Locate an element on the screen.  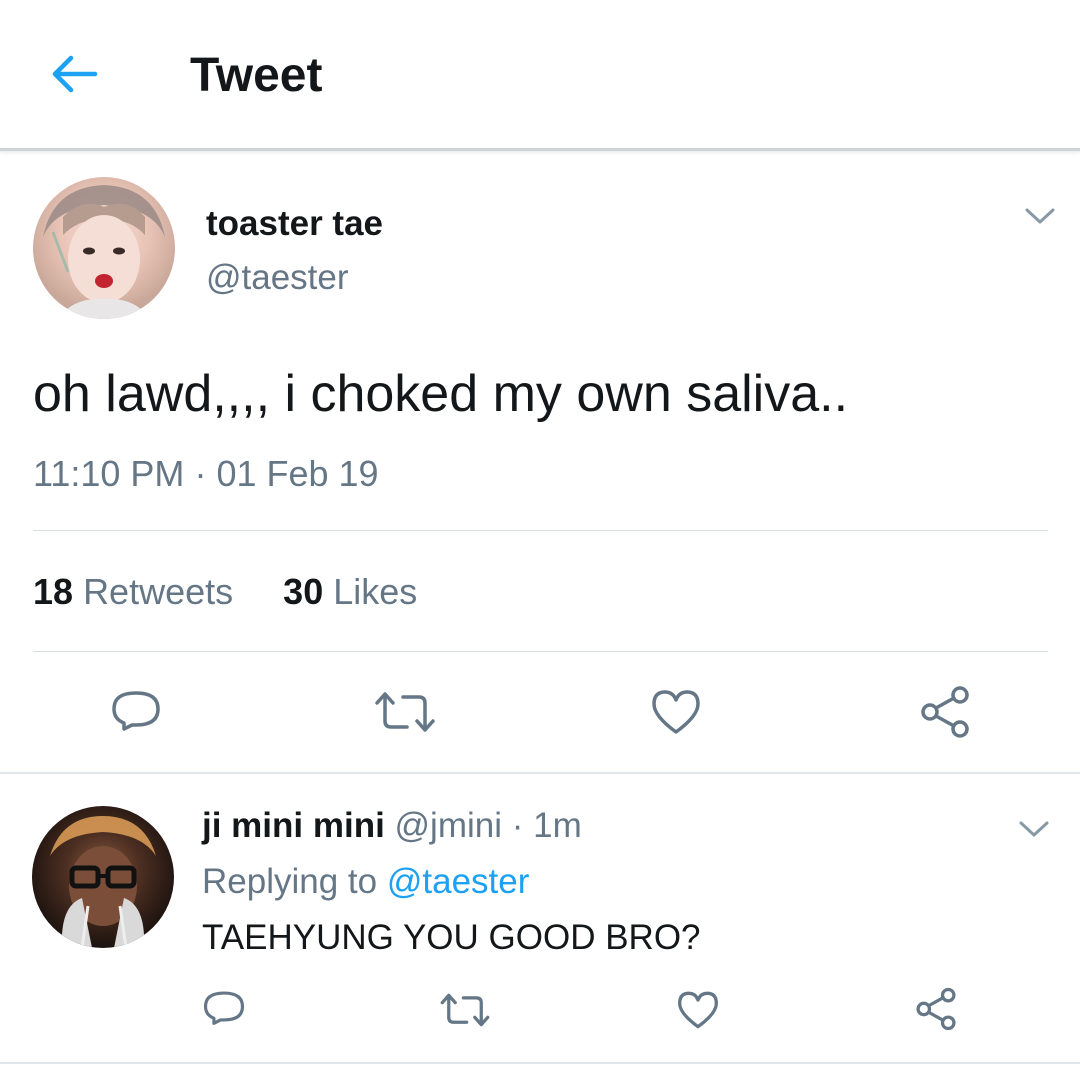
reply-reply-button is located at coordinates (224, 1009).